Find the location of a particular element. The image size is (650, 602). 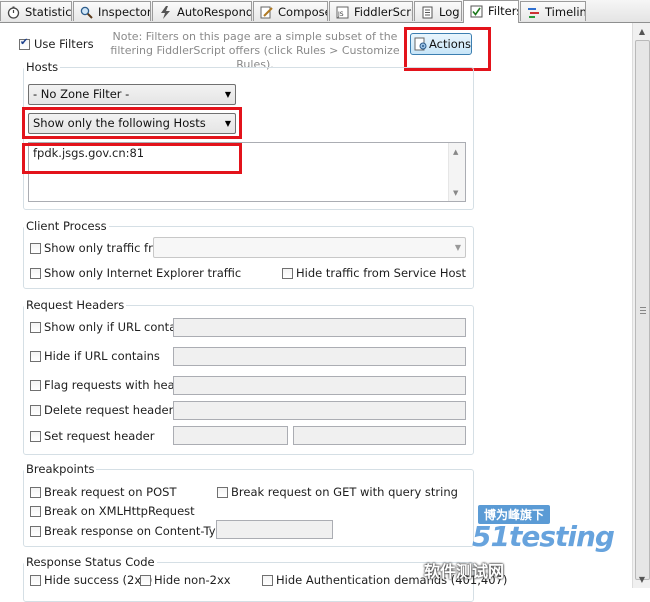

hide-success-label: Hide success (2xx) is located at coordinates (98, 580).